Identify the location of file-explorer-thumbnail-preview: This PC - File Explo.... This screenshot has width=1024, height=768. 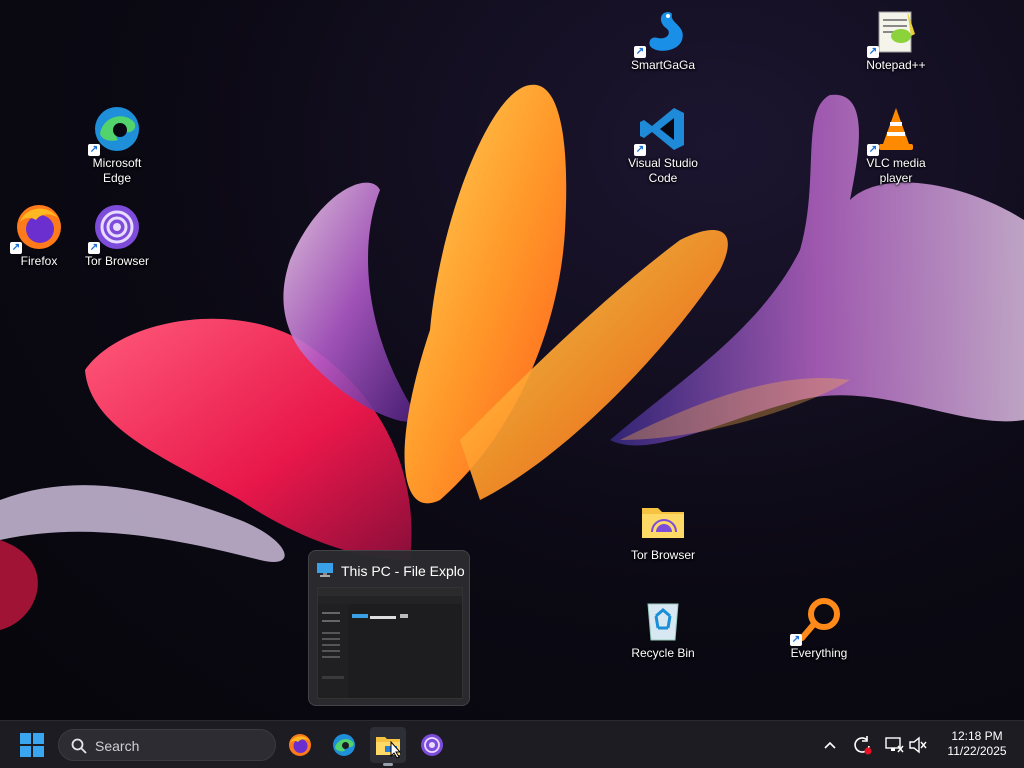
(389, 628).